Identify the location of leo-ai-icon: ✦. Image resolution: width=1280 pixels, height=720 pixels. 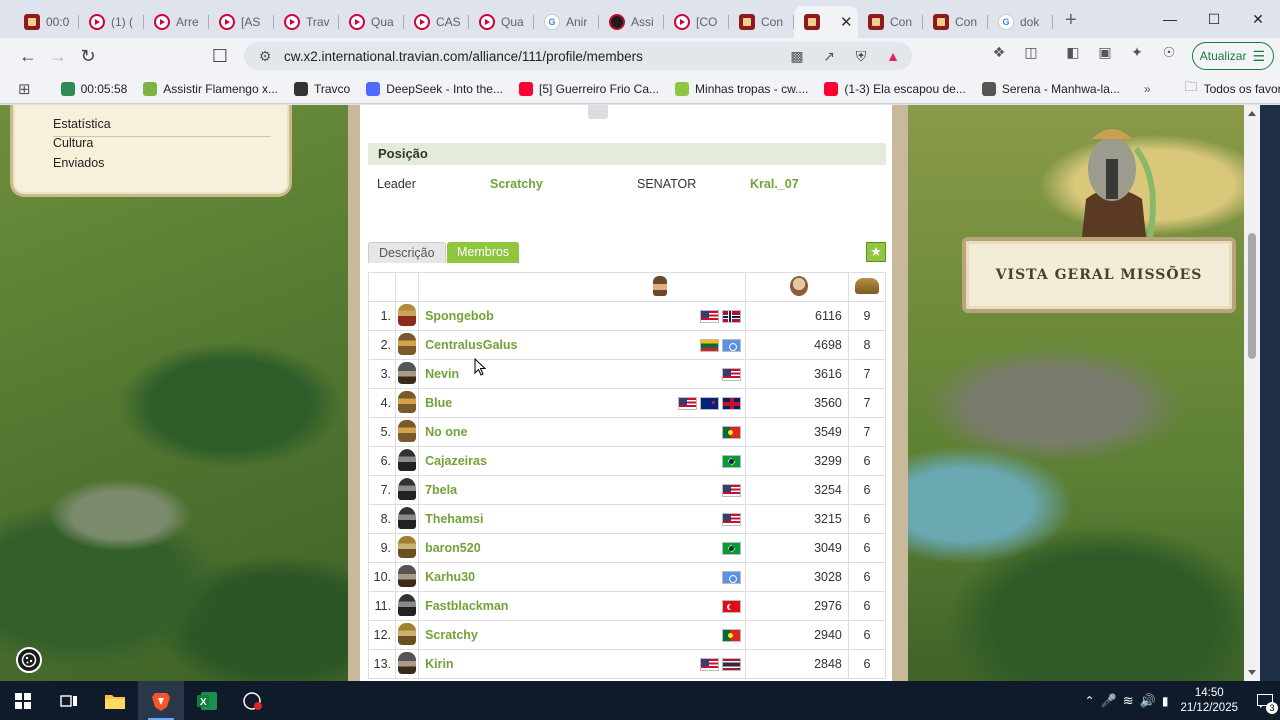
(1137, 52).